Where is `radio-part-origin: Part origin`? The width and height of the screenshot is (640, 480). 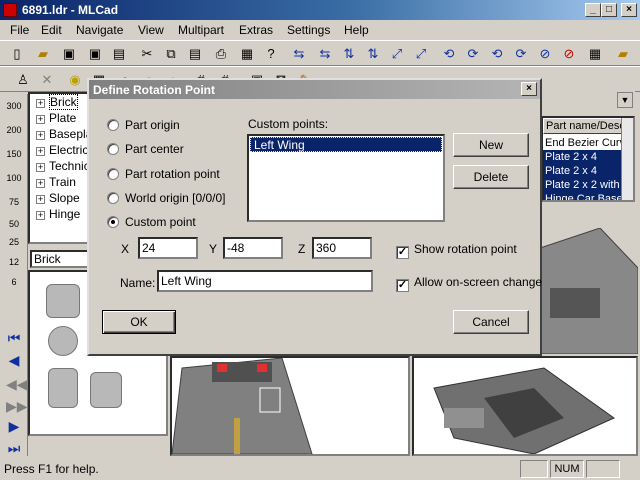
radio-part-origin: Part origin is located at coordinates (143, 125).